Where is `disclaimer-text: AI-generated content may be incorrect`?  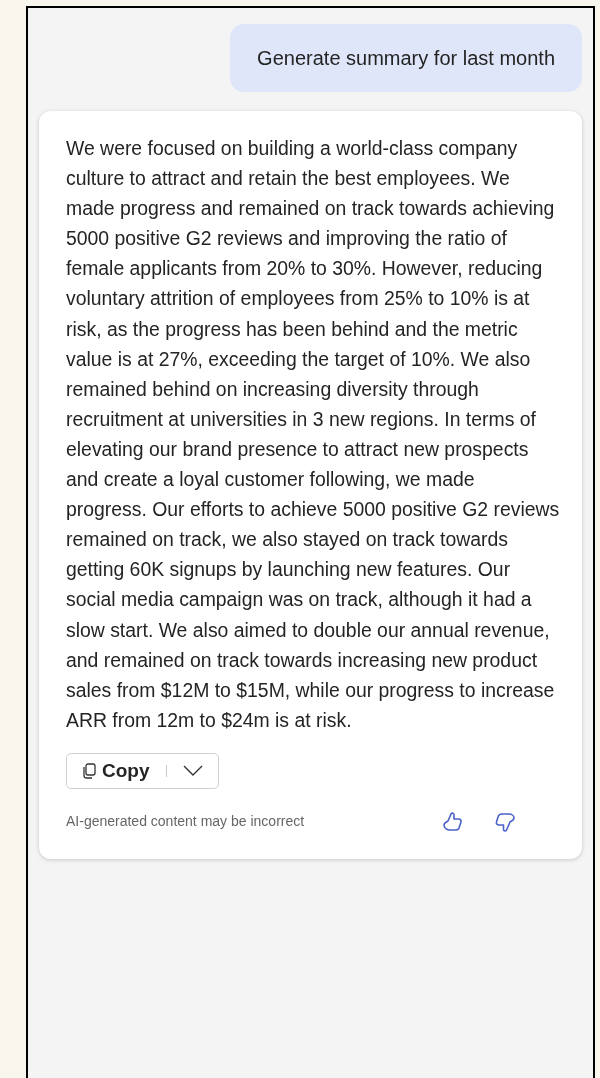
disclaimer-text: AI-generated content may be incorrect is located at coordinates (185, 822).